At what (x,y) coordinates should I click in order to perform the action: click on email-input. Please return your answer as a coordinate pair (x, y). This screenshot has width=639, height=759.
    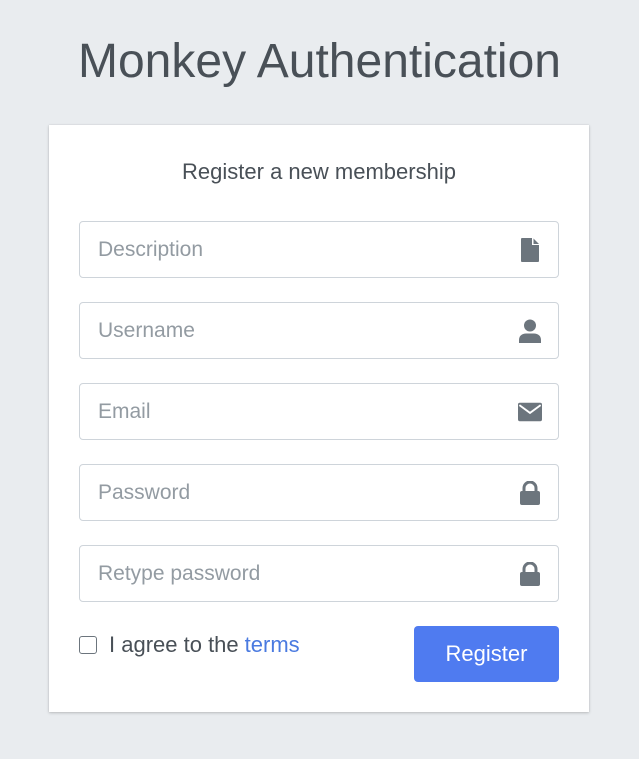
    Looking at the image, I should click on (290, 411).